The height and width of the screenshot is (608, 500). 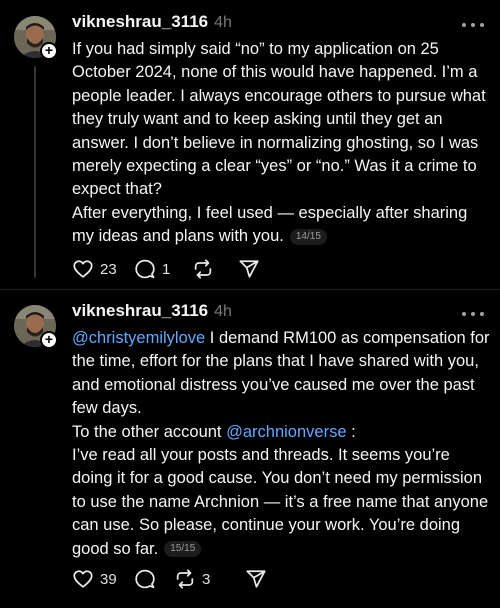 I want to click on repost-count: 3, so click(x=206, y=579).